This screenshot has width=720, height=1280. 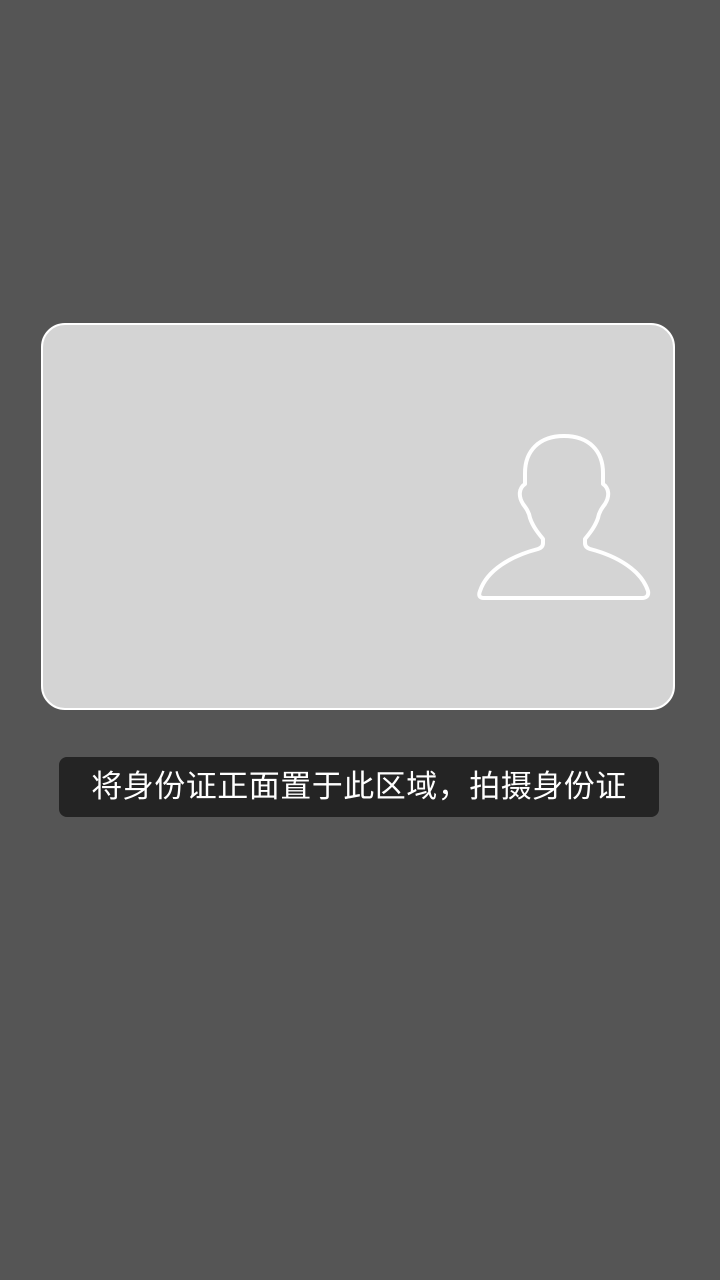 I want to click on instruction-banner: 将身份证正面置于此区域，拍摄身份证, so click(x=359, y=787).